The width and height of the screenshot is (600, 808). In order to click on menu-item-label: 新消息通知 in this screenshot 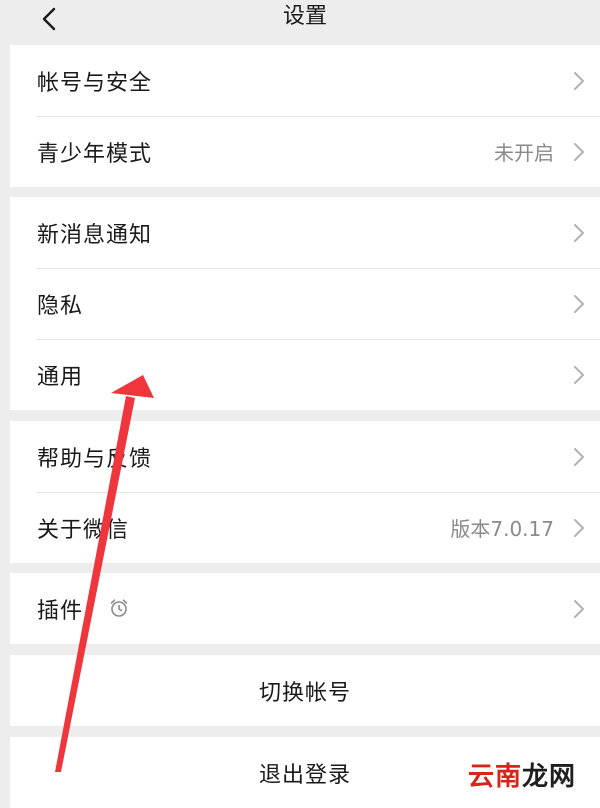, I will do `click(95, 235)`.